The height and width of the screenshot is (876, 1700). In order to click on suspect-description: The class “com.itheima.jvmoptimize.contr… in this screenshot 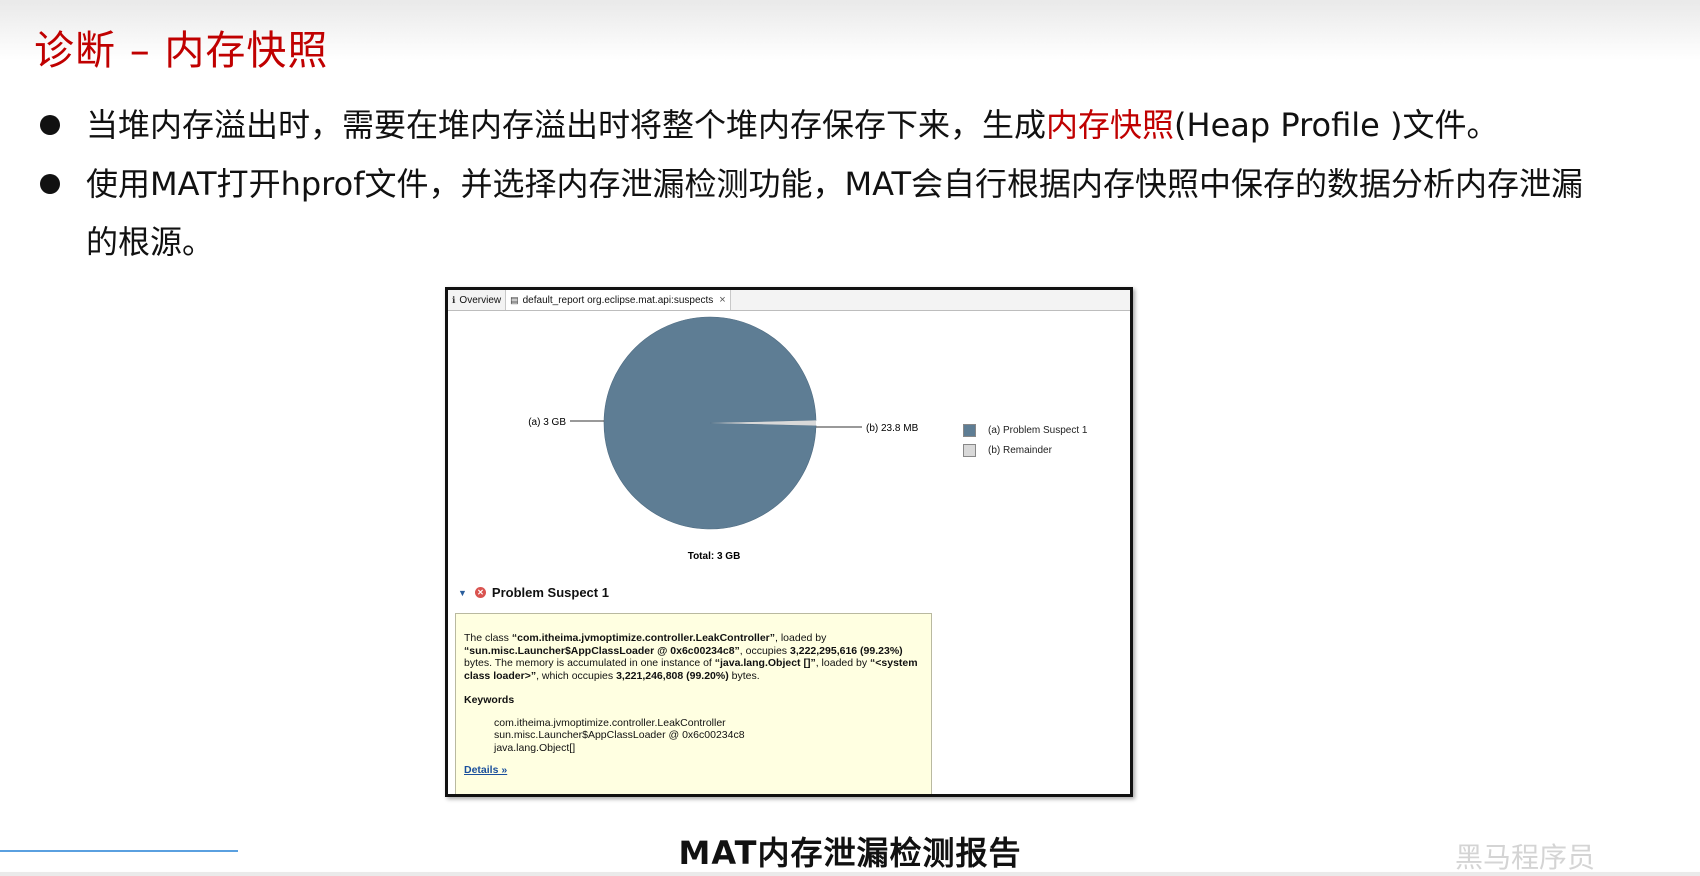, I will do `click(691, 657)`.